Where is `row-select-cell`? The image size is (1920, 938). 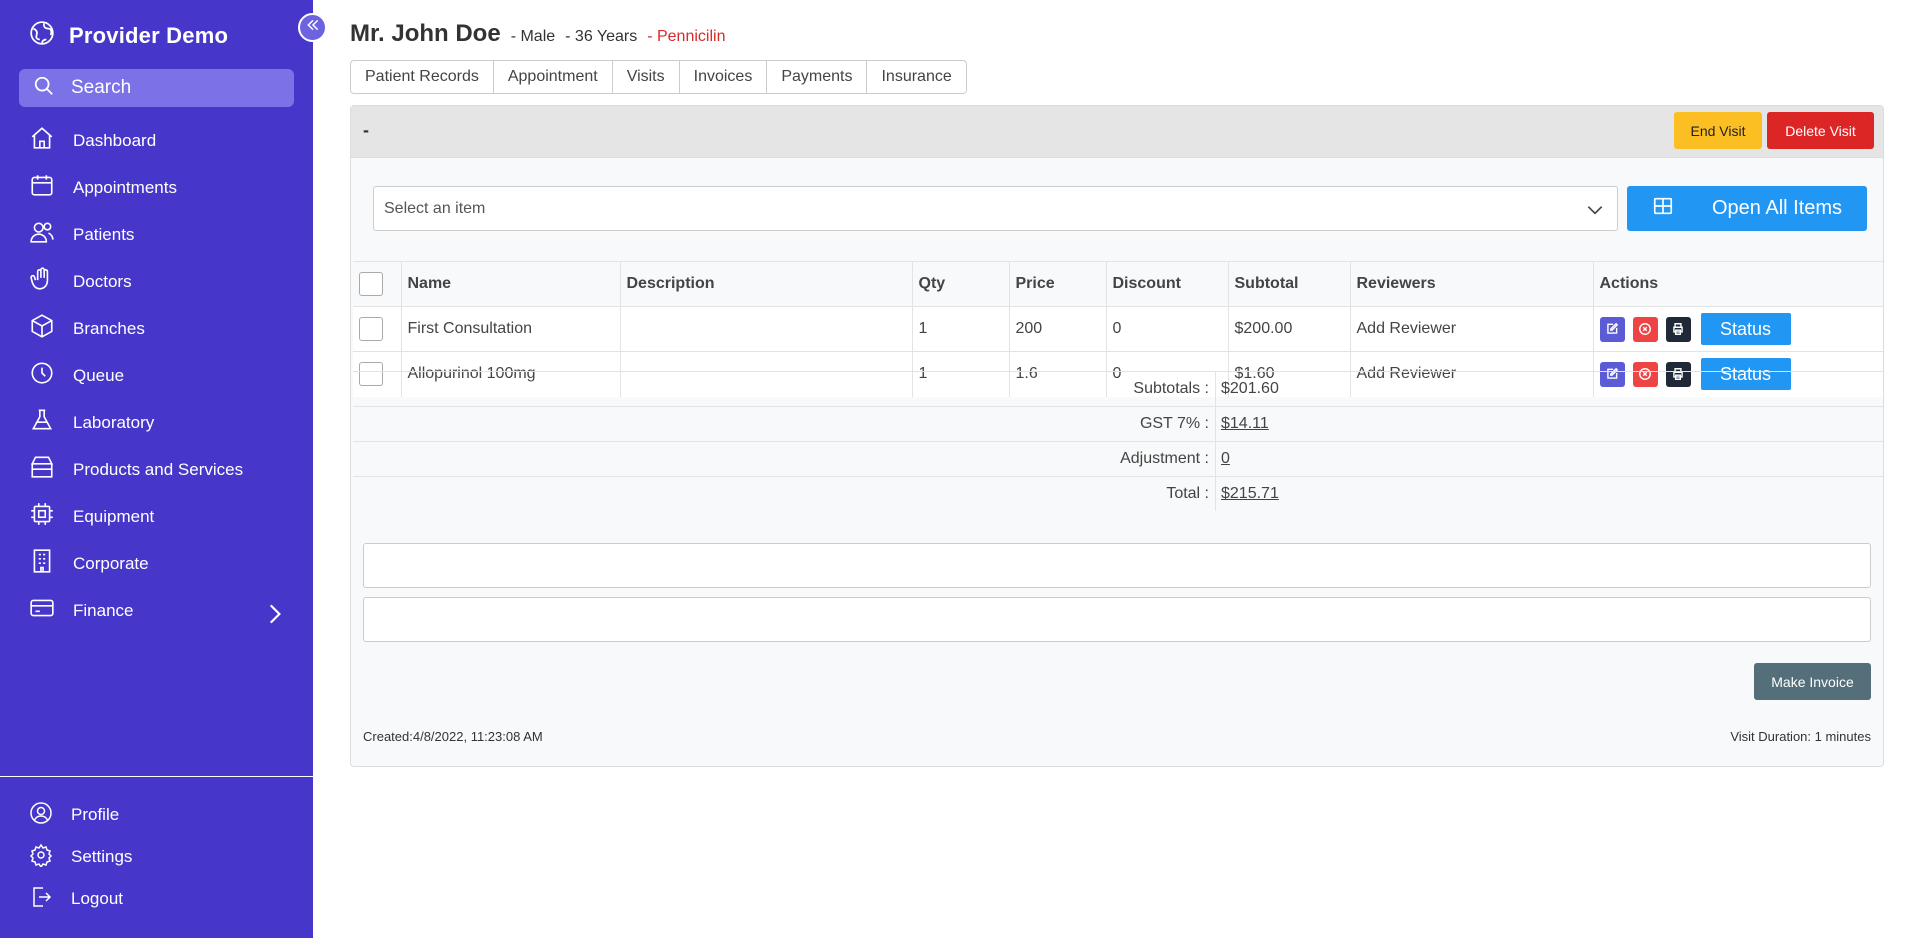 row-select-cell is located at coordinates (377, 329).